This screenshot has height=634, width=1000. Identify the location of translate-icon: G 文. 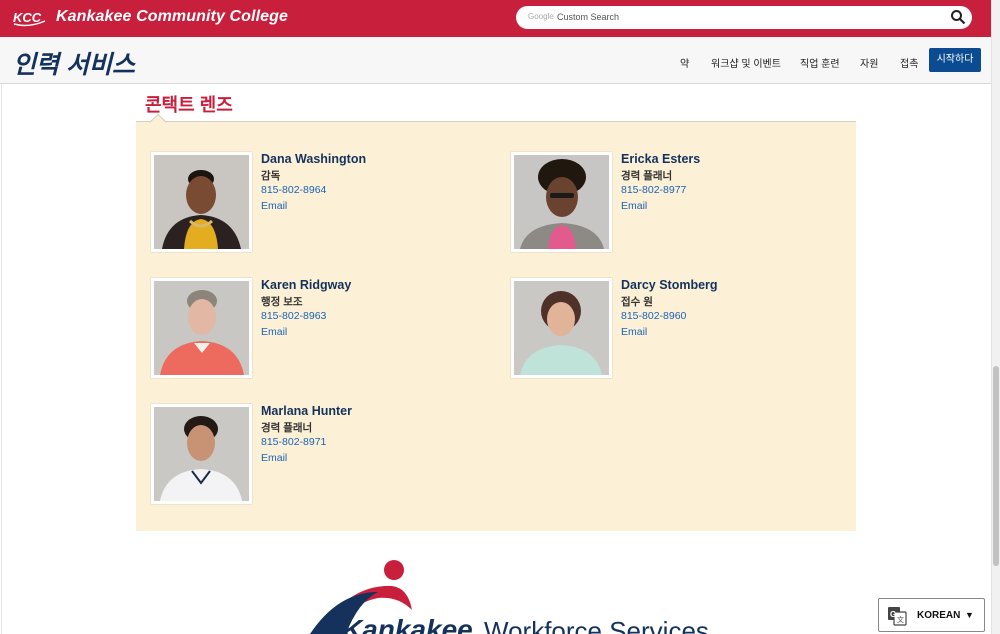
(897, 616).